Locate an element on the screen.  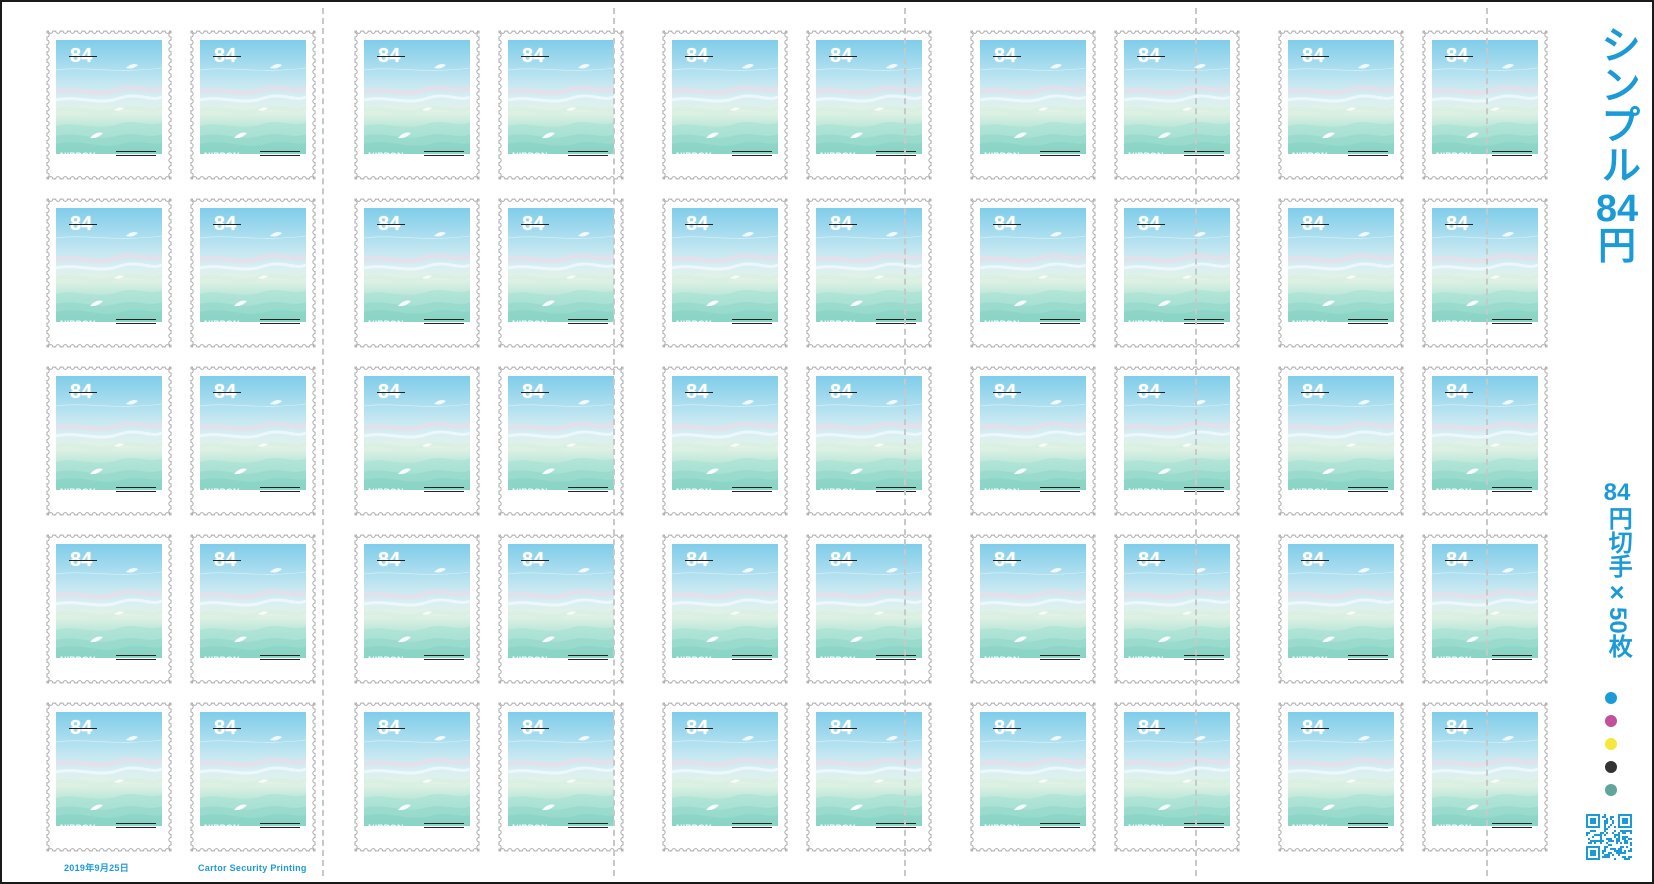
count-line: × is located at coordinates (1617, 592).